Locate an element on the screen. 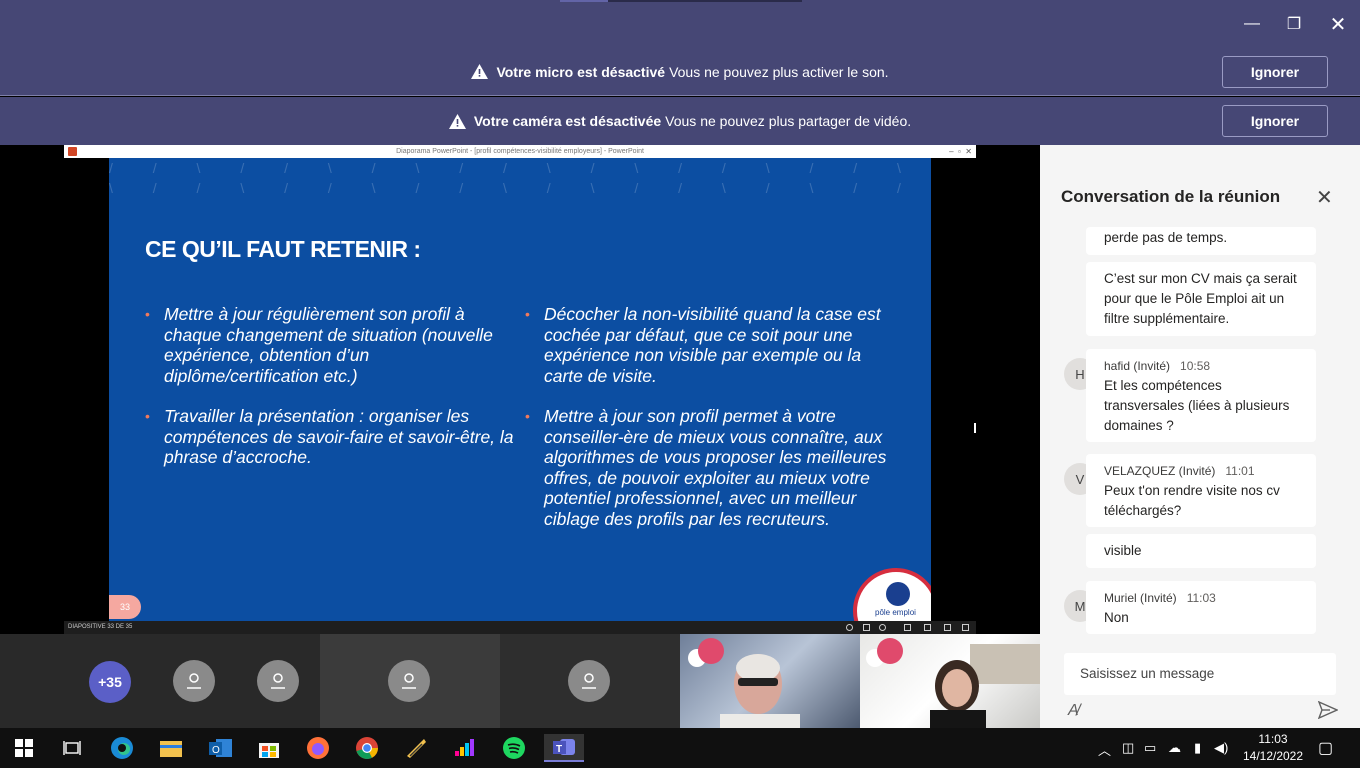  more-participants-button: +35 is located at coordinates (110, 682).